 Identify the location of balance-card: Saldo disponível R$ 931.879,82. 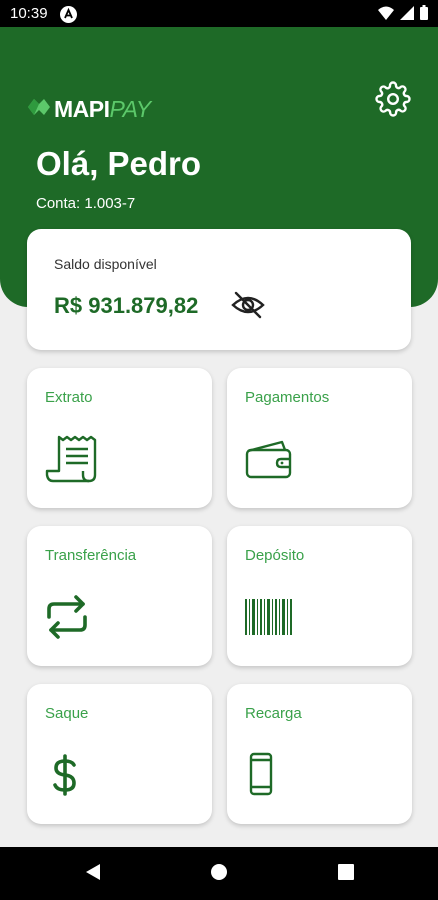
(219, 289).